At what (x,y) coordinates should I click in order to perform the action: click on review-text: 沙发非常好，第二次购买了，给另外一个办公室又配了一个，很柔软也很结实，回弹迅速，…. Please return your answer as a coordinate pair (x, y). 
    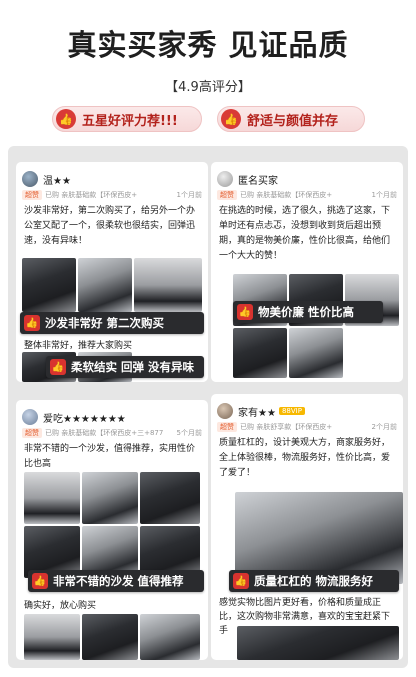
    Looking at the image, I should click on (110, 226).